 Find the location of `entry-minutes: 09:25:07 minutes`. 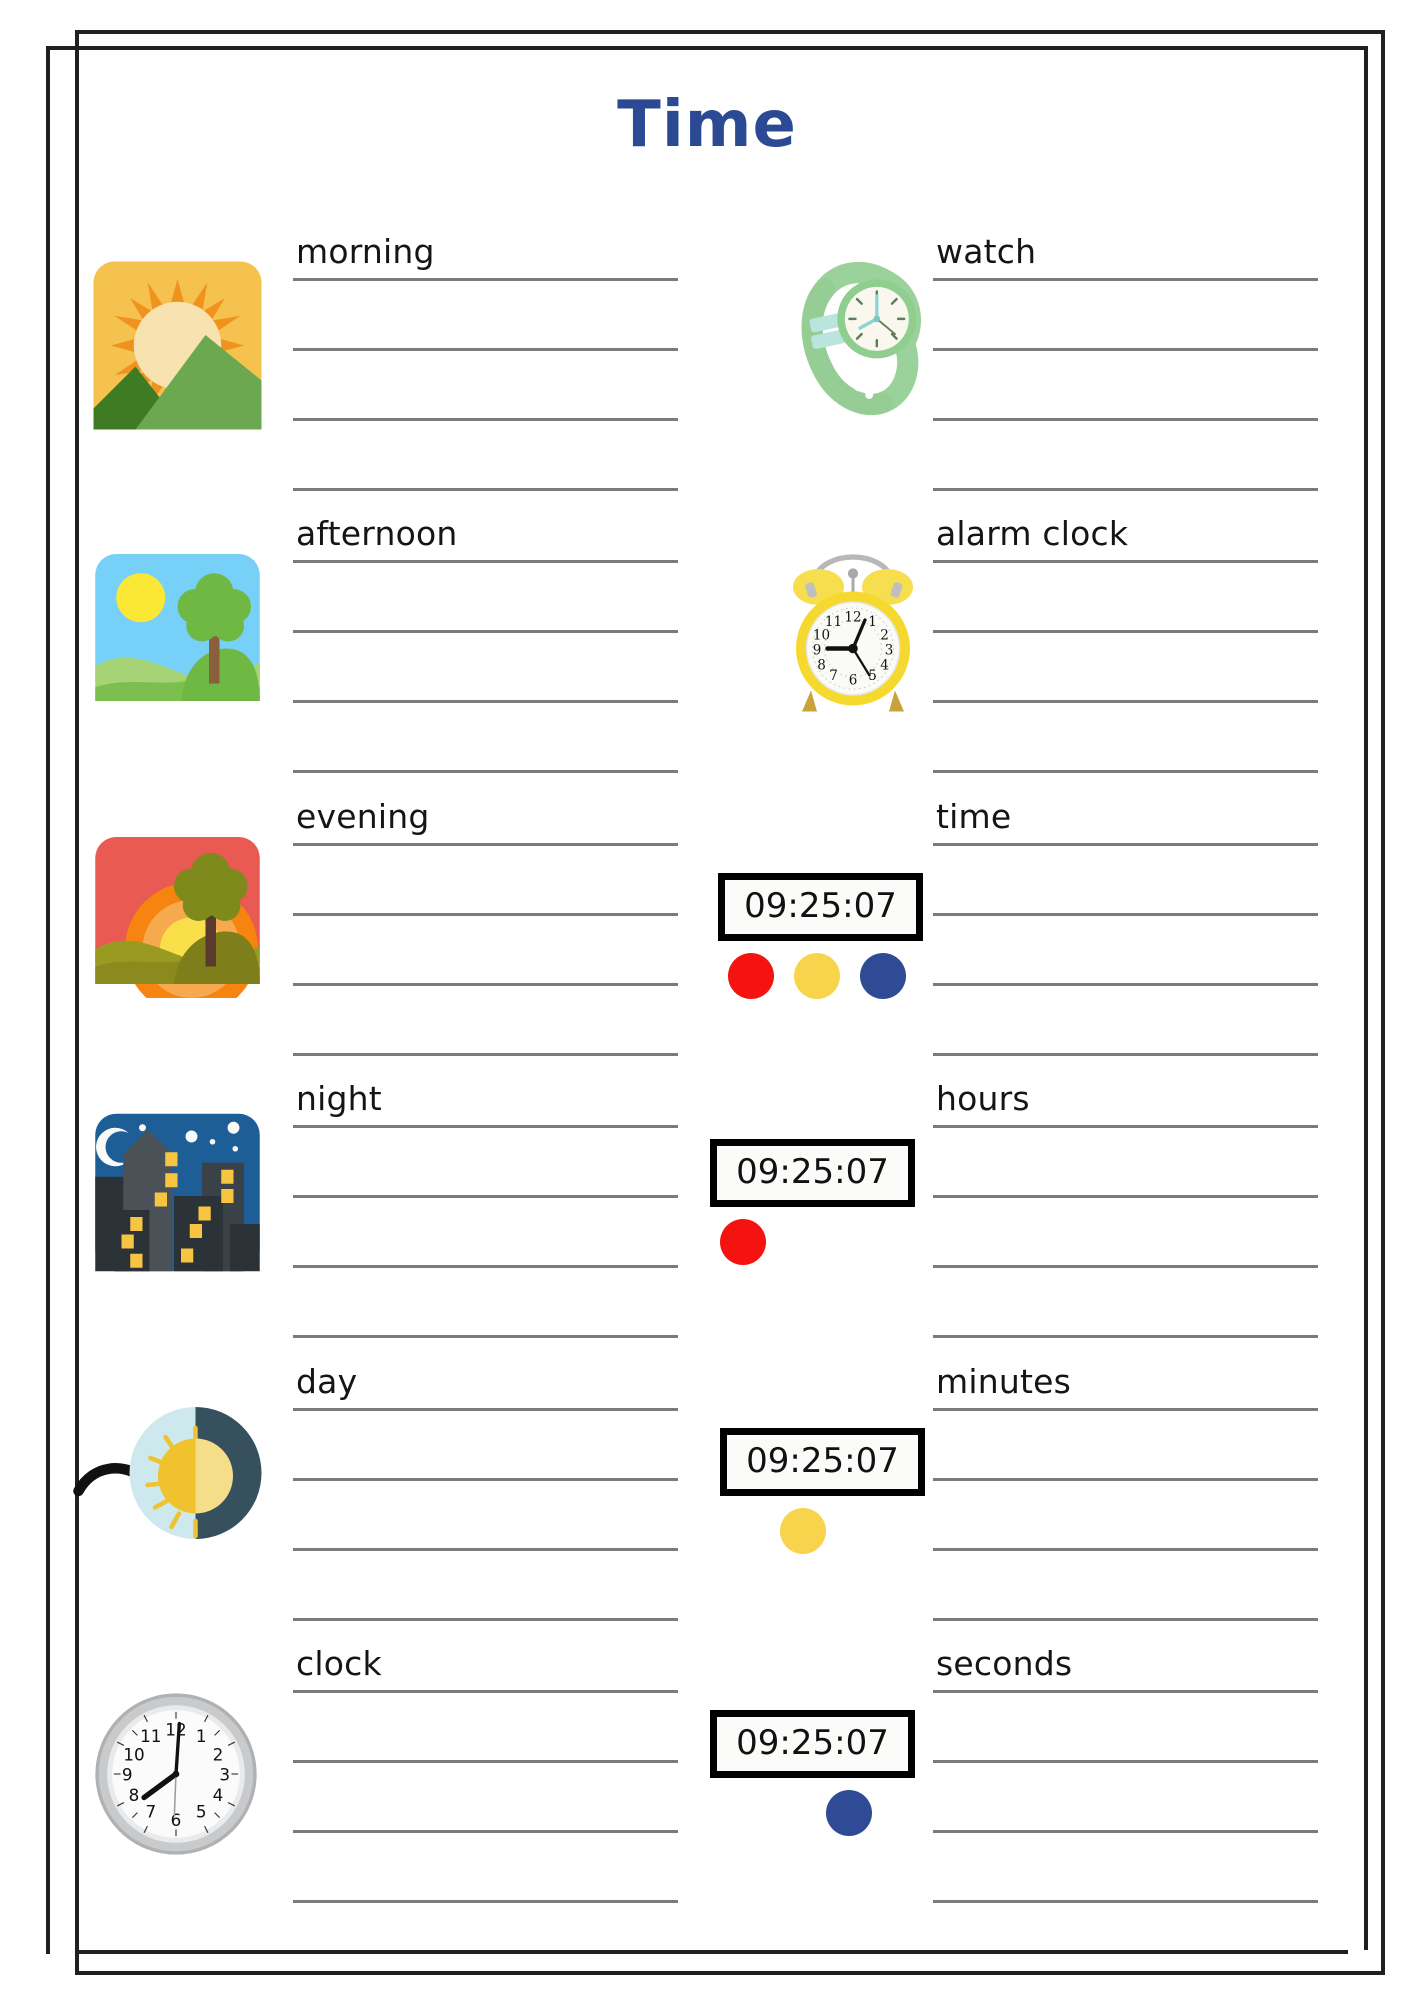

entry-minutes: 09:25:07 minutes is located at coordinates (1018, 1500).